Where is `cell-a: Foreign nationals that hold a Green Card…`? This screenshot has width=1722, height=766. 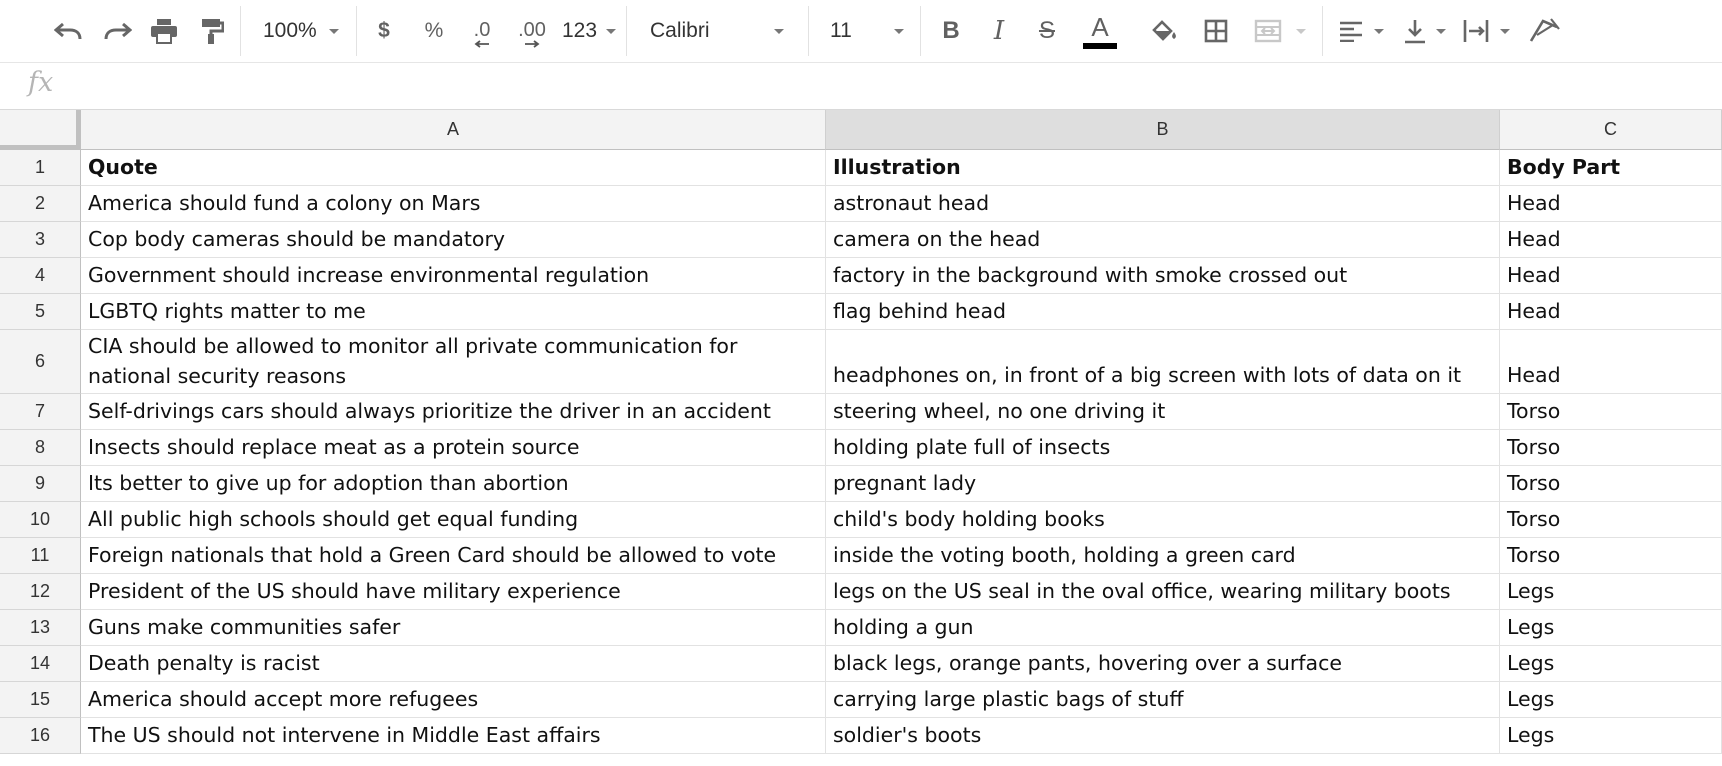
cell-a: Foreign nationals that hold a Green Card… is located at coordinates (453, 556).